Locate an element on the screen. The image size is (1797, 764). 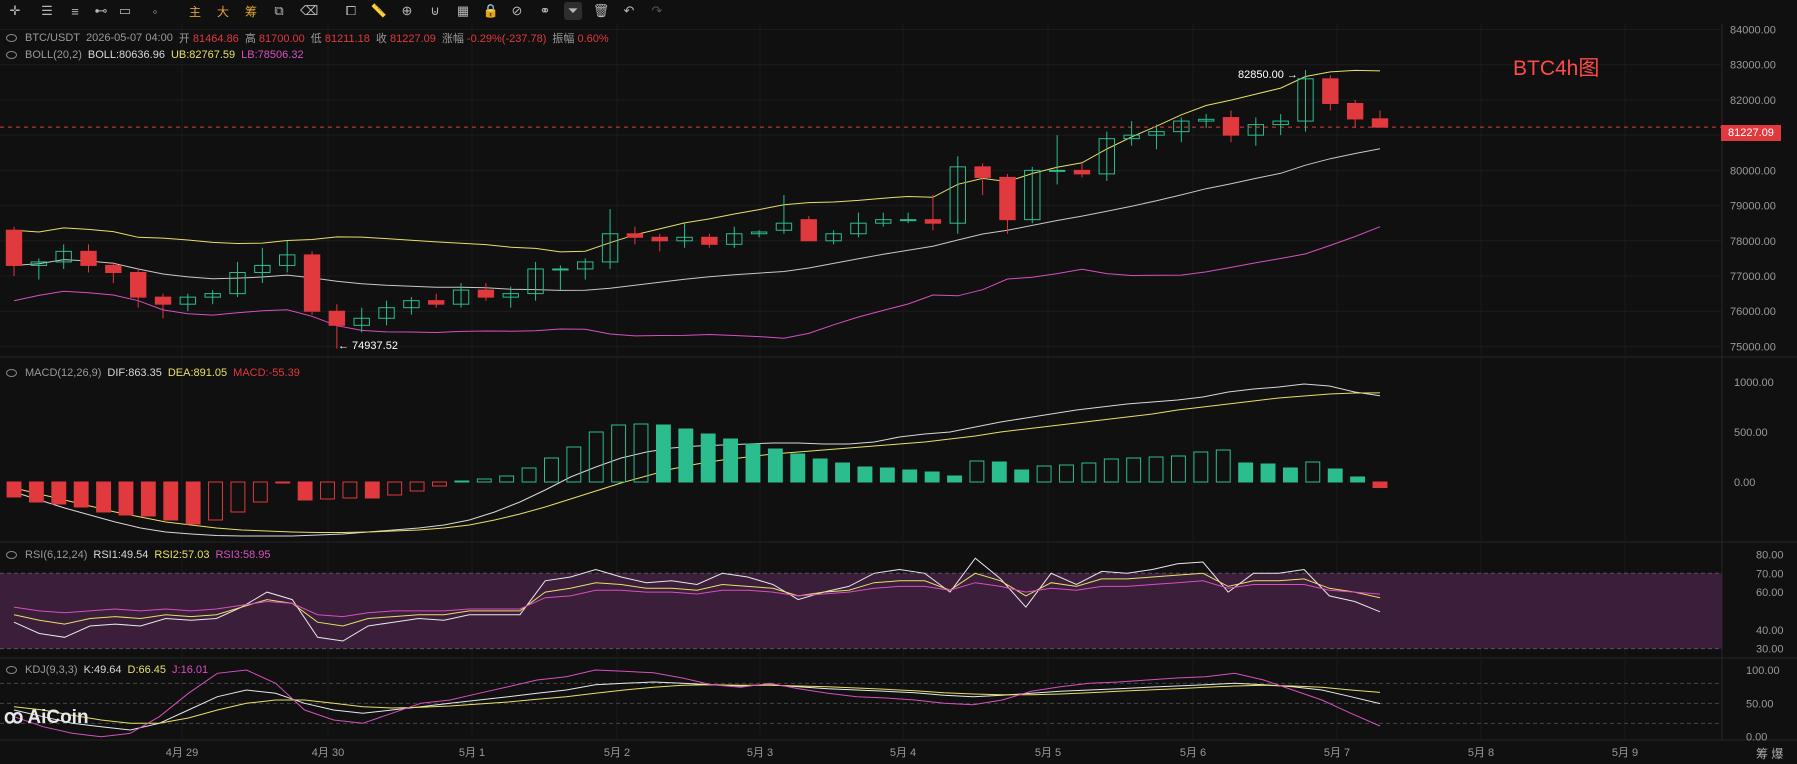
magnet-icon: ⊍ is located at coordinates (435, 11).